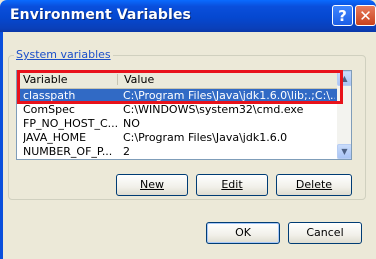 The height and width of the screenshot is (259, 376). What do you see at coordinates (63, 54) in the screenshot?
I see `system-variables-label: System variables` at bounding box center [63, 54].